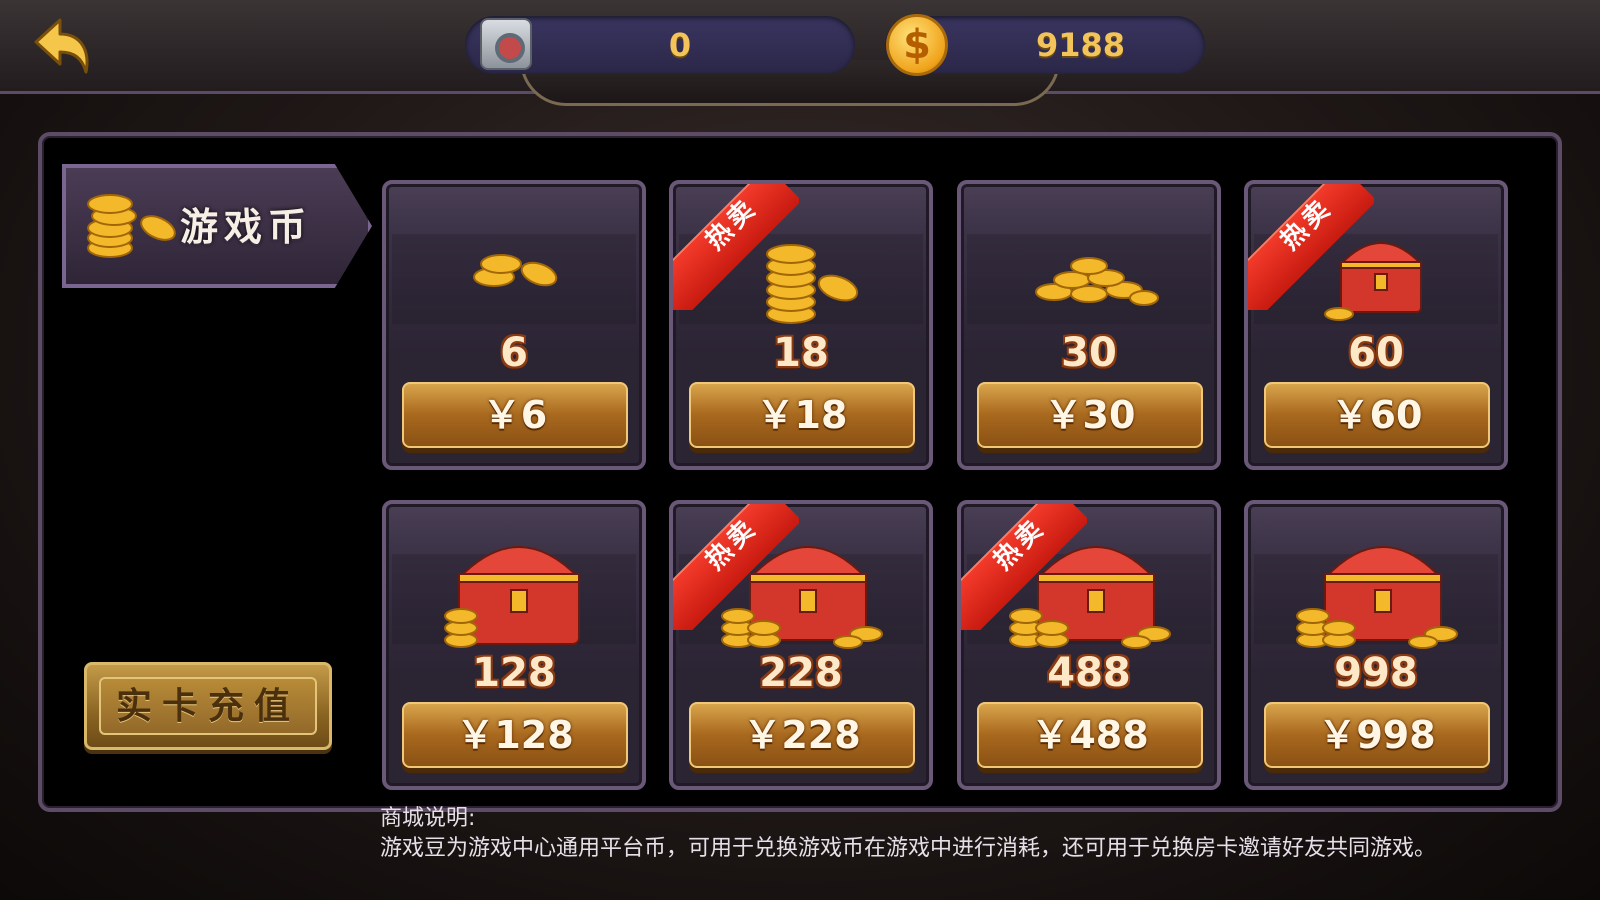  What do you see at coordinates (1089, 645) in the screenshot?
I see `product-card: 488 ￥488 热卖` at bounding box center [1089, 645].